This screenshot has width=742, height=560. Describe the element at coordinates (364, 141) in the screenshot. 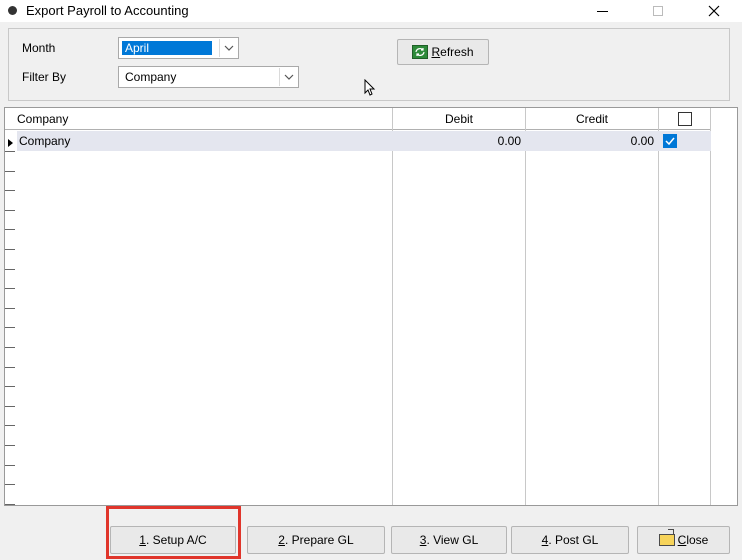

I see `table-row: Company 0.00 0.00` at that location.